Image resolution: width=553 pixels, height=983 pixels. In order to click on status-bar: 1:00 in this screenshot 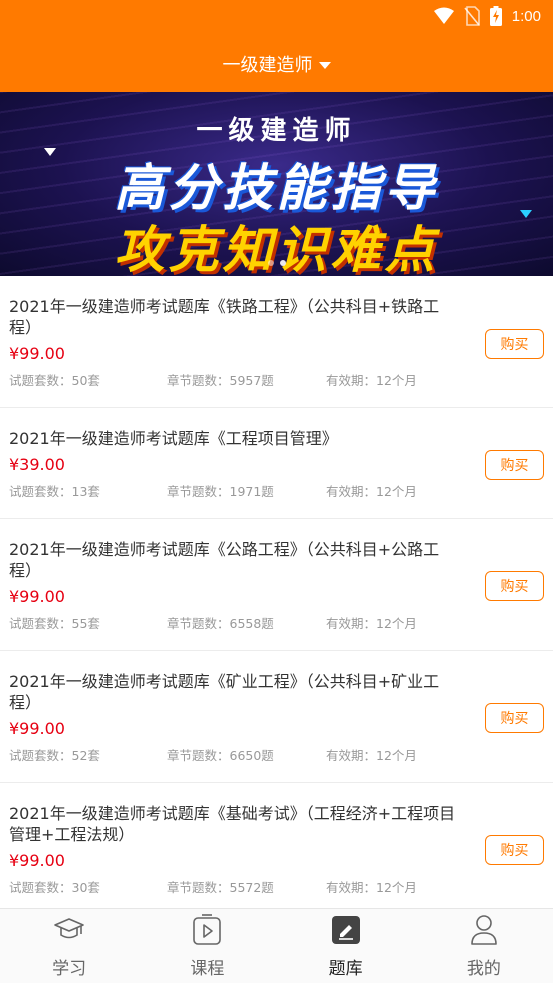, I will do `click(276, 18)`.